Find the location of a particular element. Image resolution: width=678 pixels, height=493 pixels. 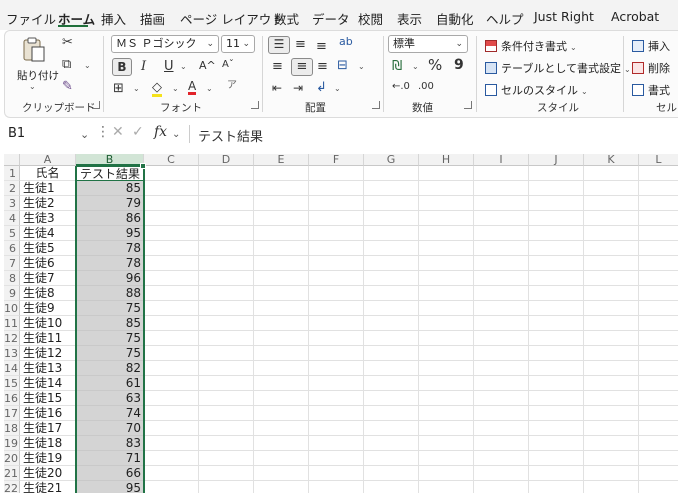

row-header: 22 is located at coordinates (12, 487).